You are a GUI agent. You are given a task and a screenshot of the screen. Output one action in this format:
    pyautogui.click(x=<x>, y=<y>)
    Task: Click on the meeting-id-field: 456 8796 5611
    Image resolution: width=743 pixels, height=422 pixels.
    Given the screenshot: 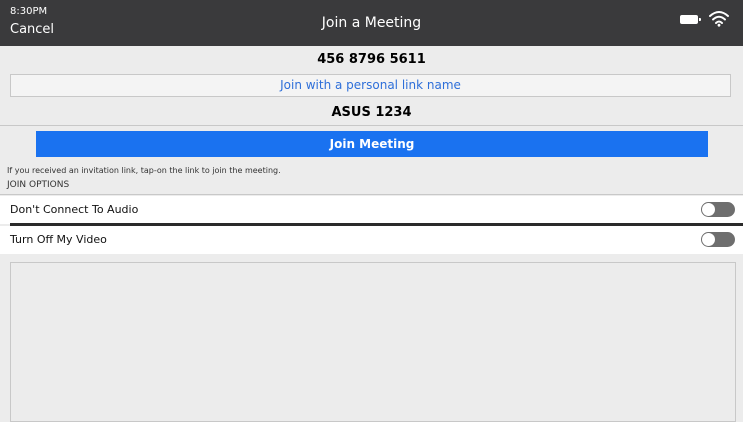 What is the action you would take?
    pyautogui.click(x=371, y=60)
    